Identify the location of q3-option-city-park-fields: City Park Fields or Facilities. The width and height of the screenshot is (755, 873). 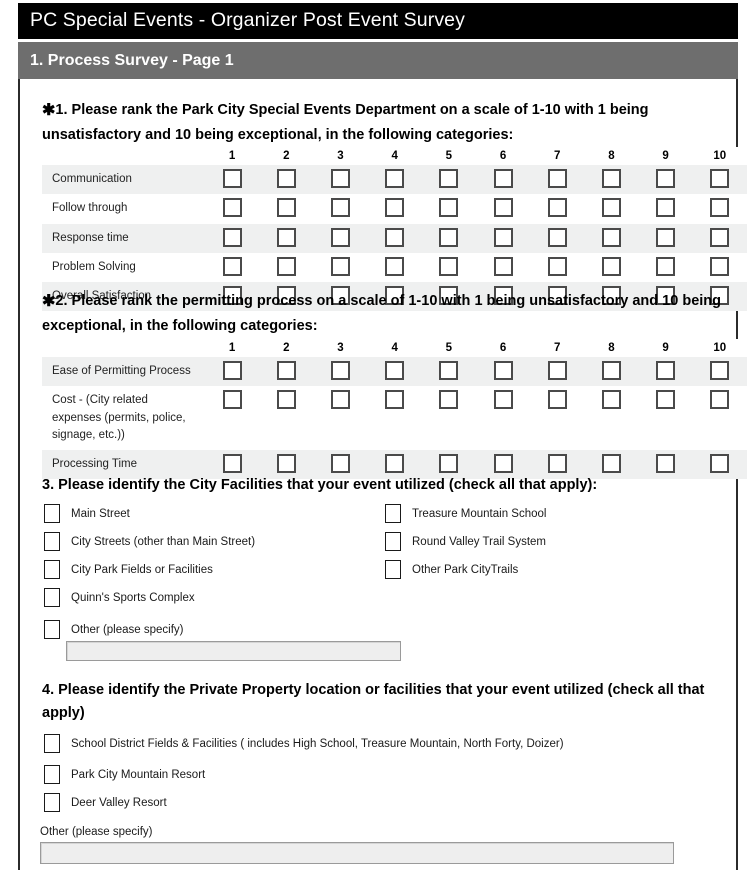
(128, 569).